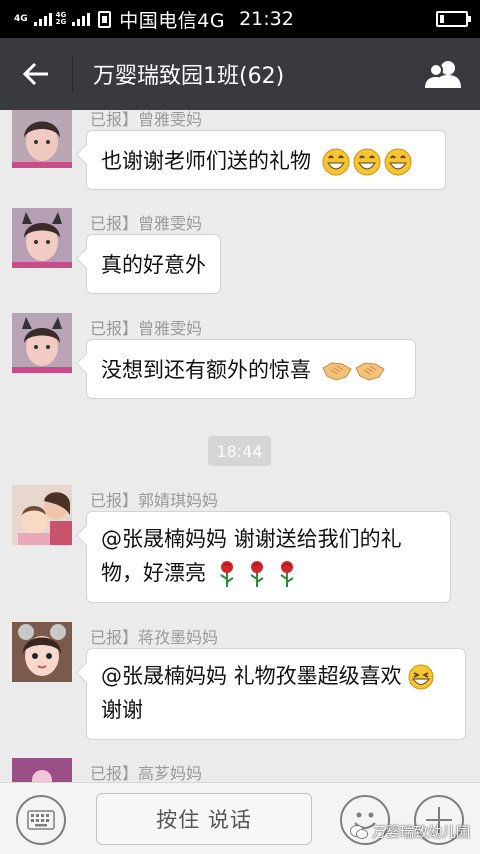  I want to click on group-members-icon, so click(443, 74).